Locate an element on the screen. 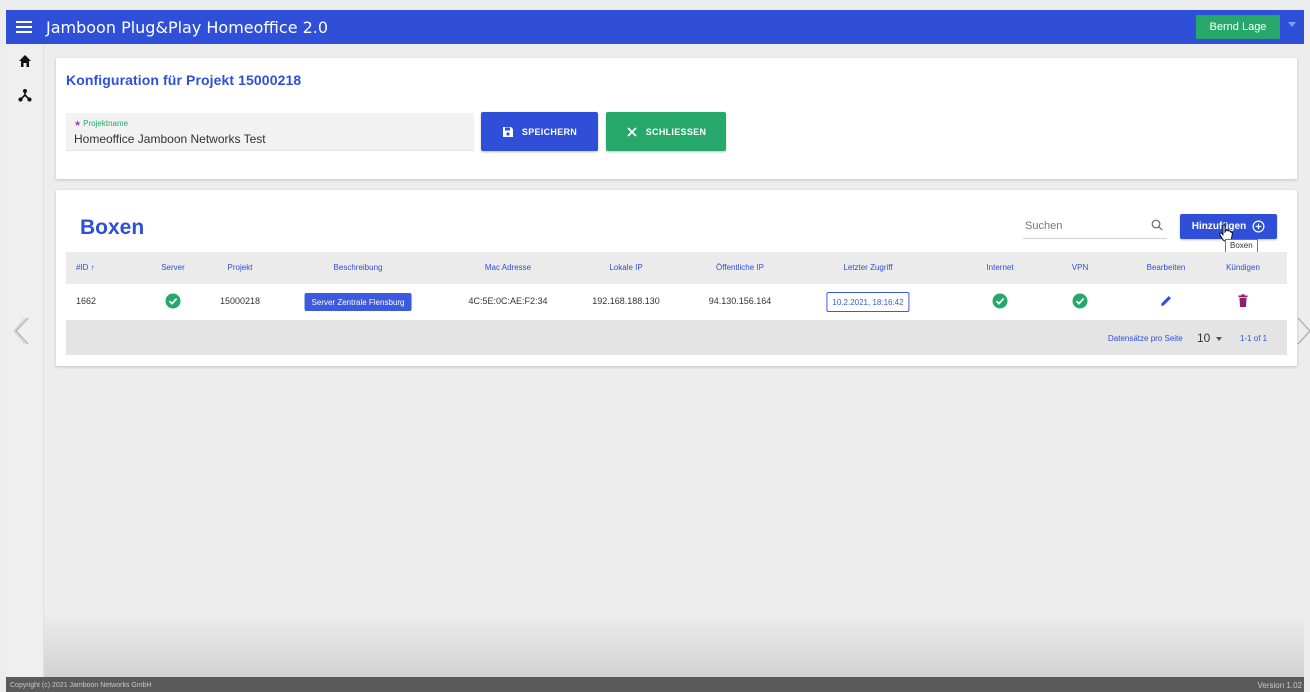 The image size is (1310, 692). column-letzter-zugriff: Letzter Zugriff is located at coordinates (867, 267).